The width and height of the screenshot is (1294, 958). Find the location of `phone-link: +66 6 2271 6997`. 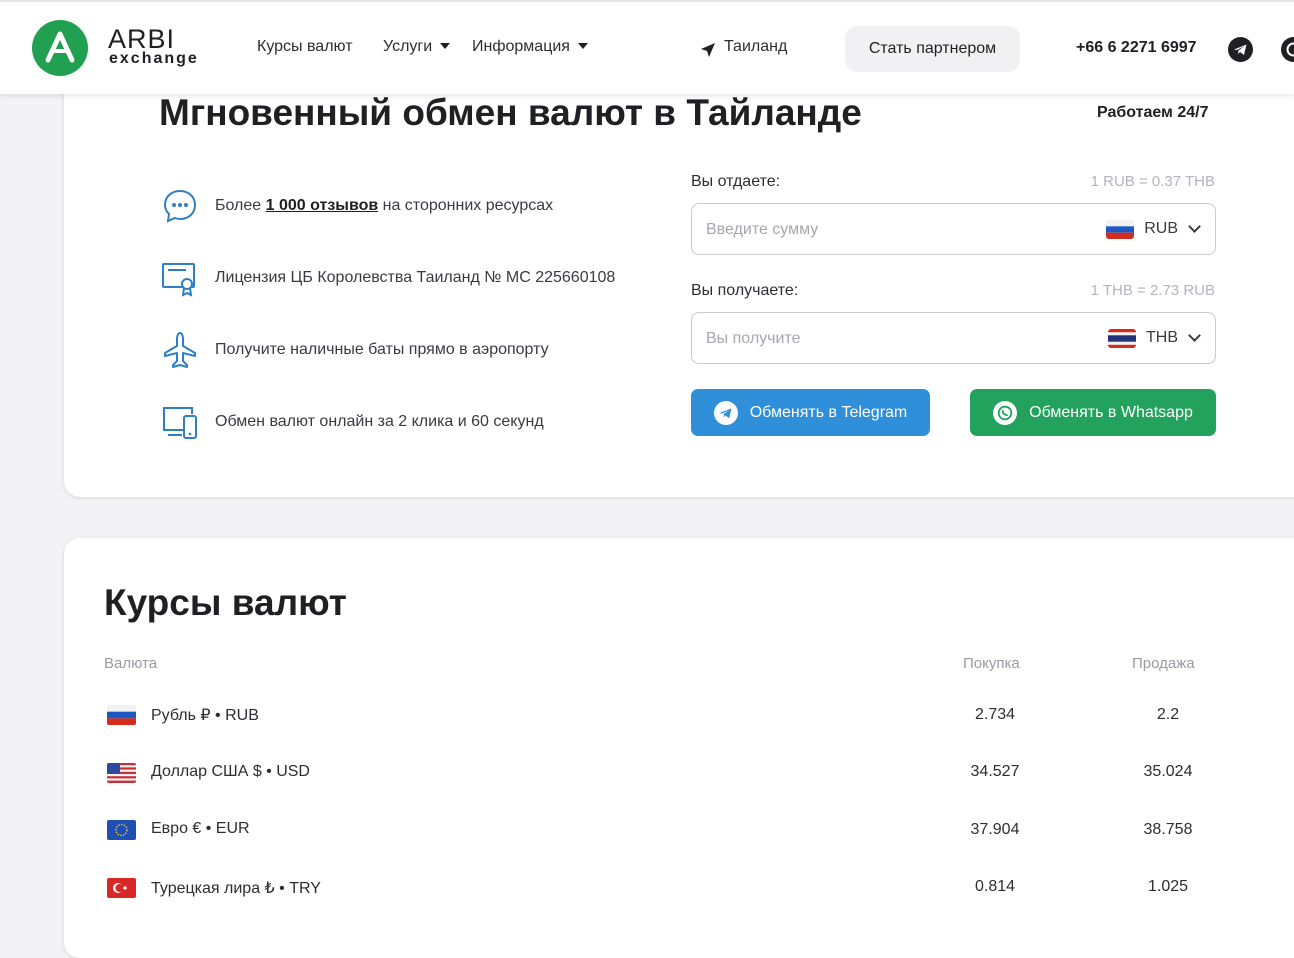

phone-link: +66 6 2271 6997 is located at coordinates (1136, 48).